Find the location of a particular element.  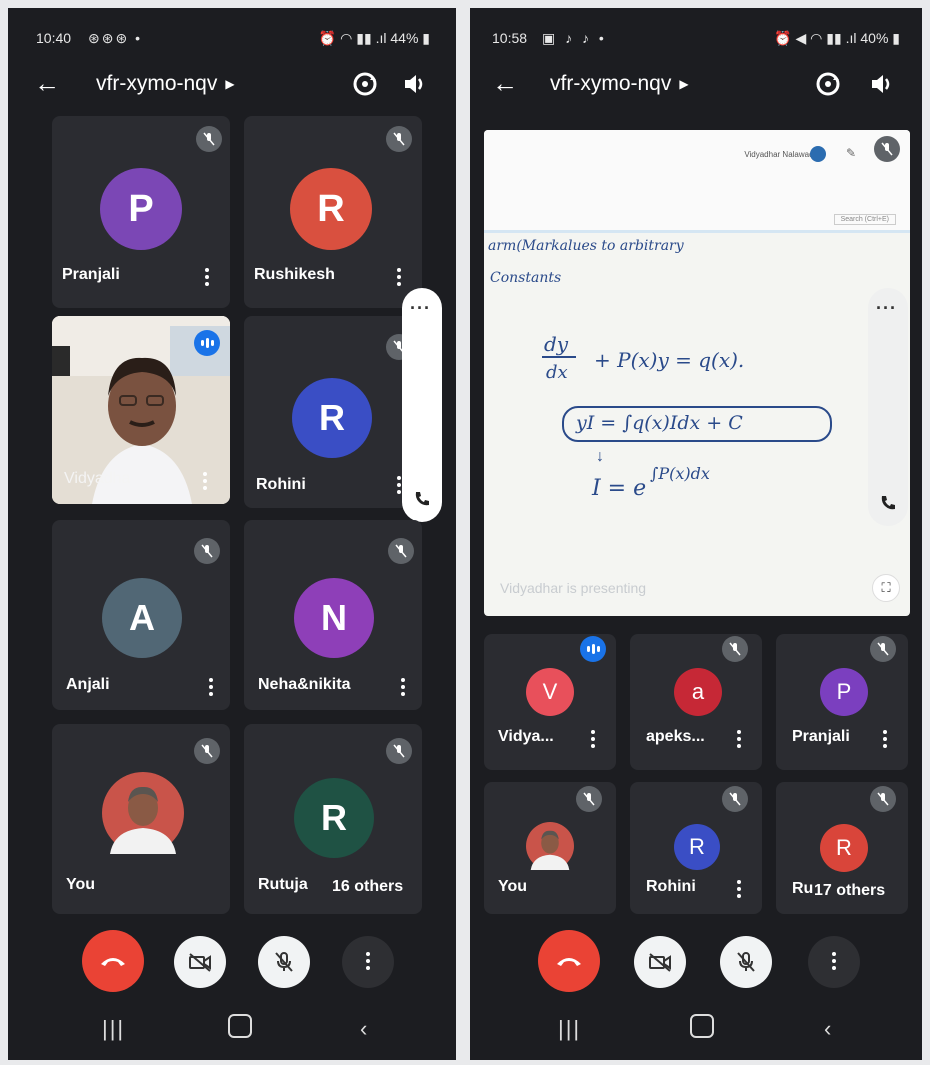

participant-tile: A Anjali is located at coordinates (141, 615).